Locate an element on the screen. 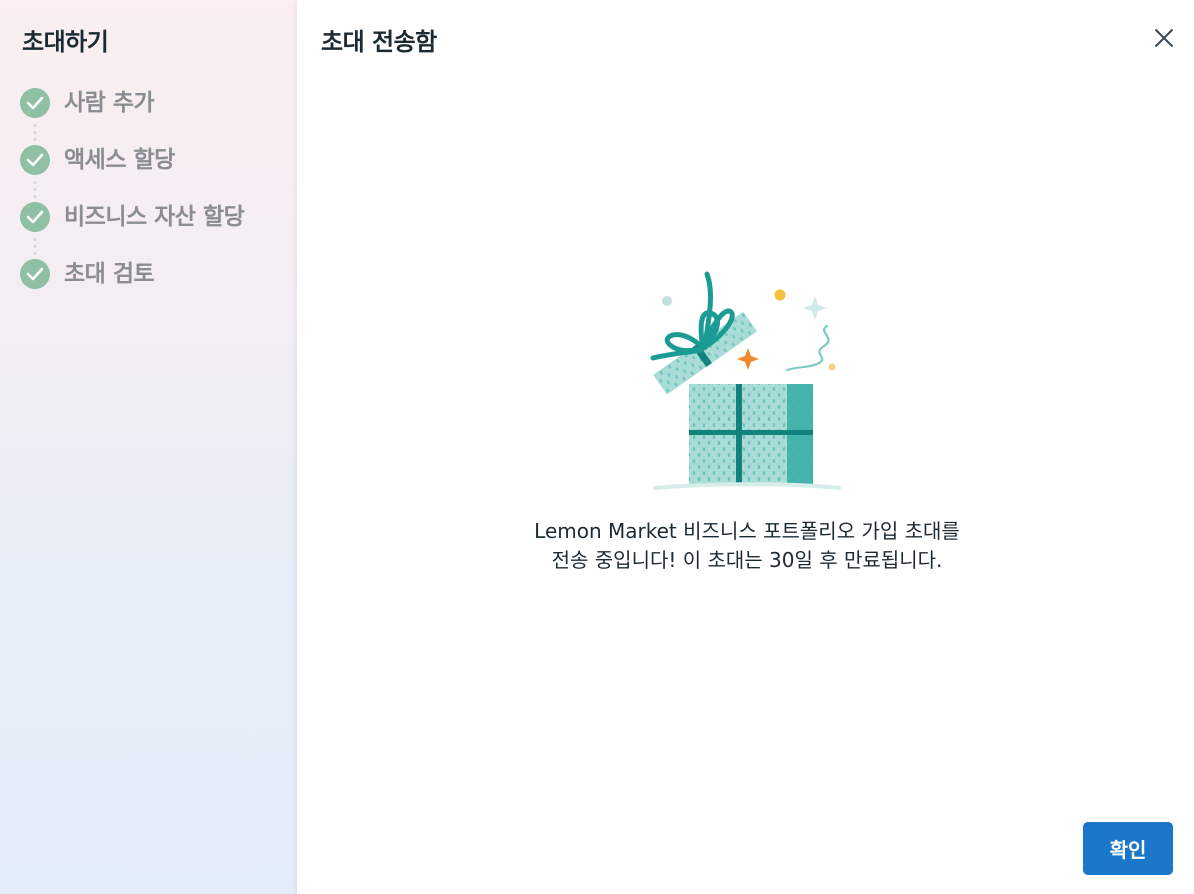  close-button is located at coordinates (1164, 38).